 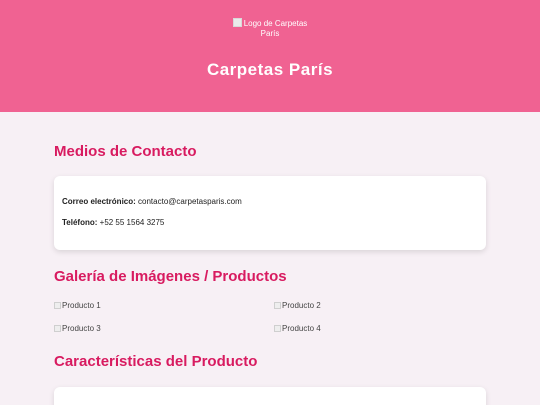 I want to click on site-title: Carpetas París, so click(x=270, y=69).